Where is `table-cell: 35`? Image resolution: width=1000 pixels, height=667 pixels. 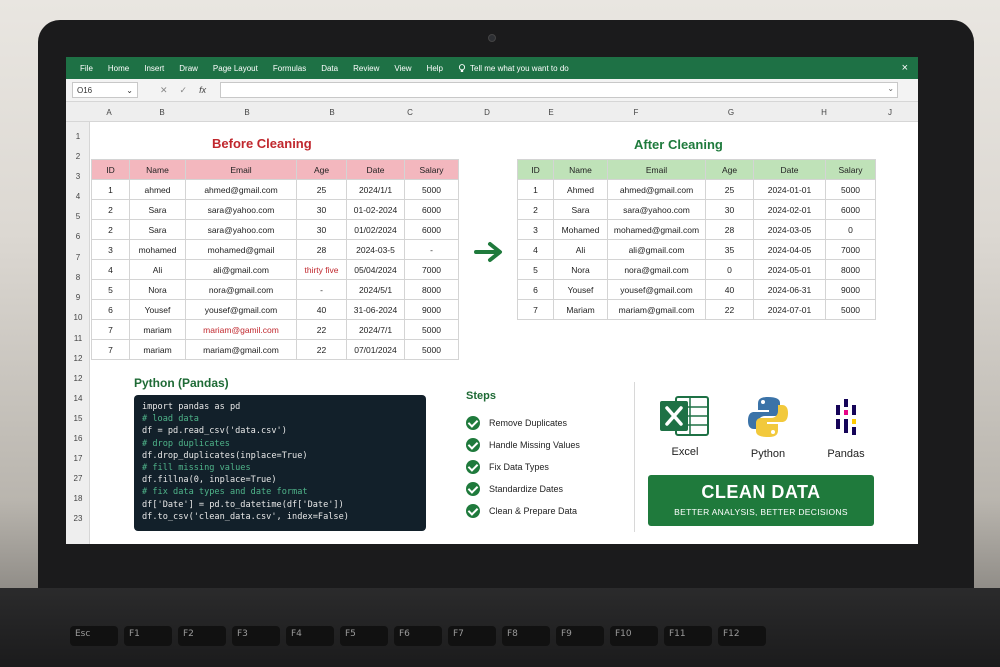 table-cell: 35 is located at coordinates (729, 249).